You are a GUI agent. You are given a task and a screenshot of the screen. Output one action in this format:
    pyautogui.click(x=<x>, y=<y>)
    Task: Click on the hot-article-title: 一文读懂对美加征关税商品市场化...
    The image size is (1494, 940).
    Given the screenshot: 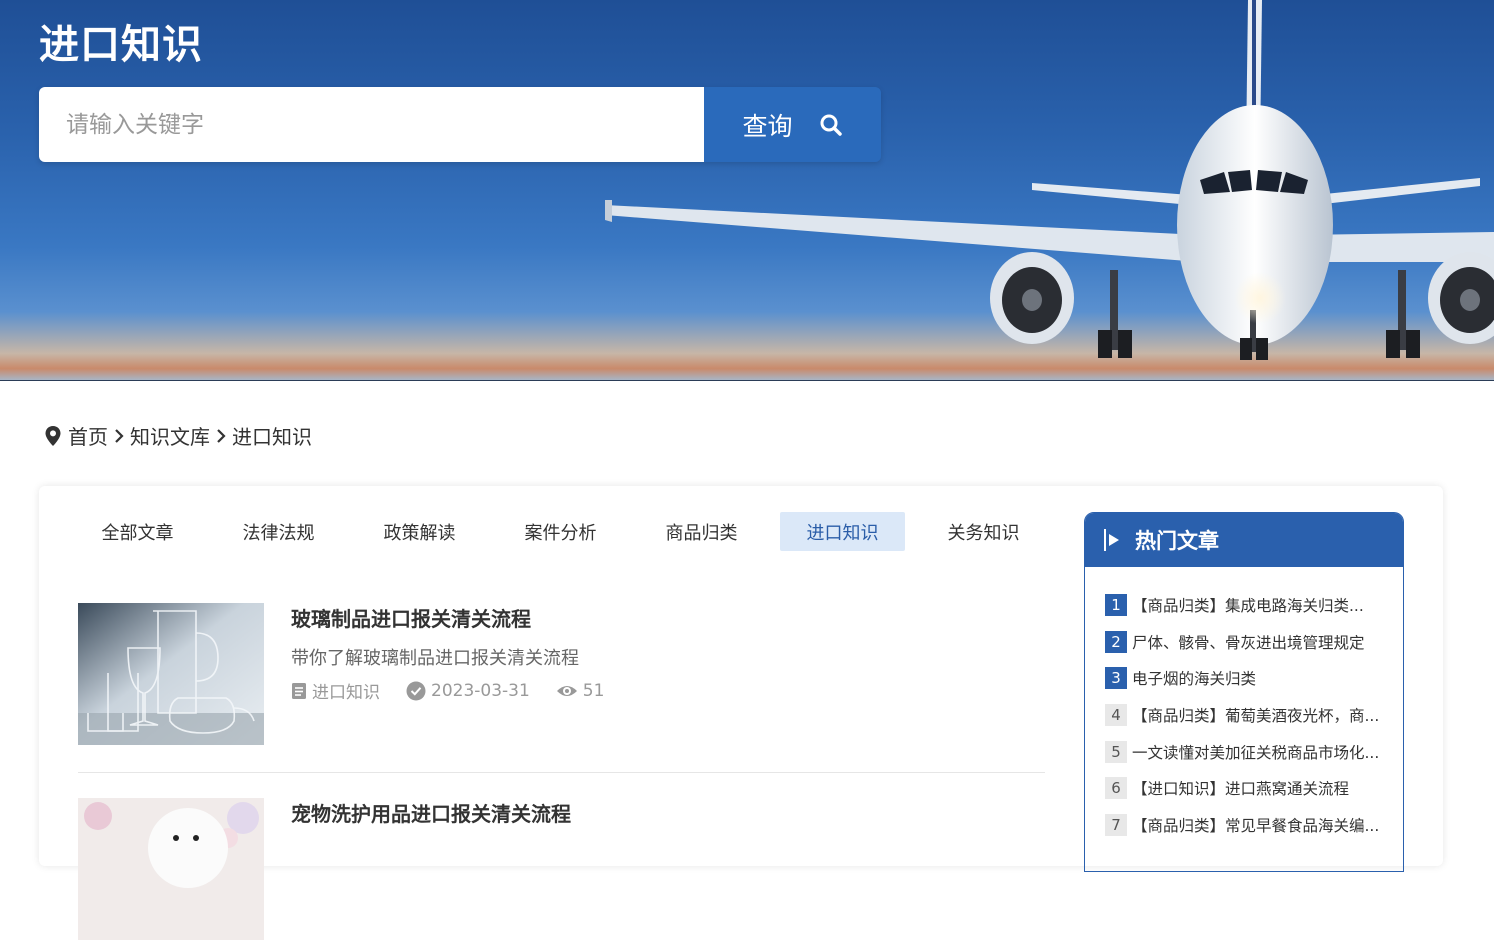 What is the action you would take?
    pyautogui.click(x=1258, y=752)
    